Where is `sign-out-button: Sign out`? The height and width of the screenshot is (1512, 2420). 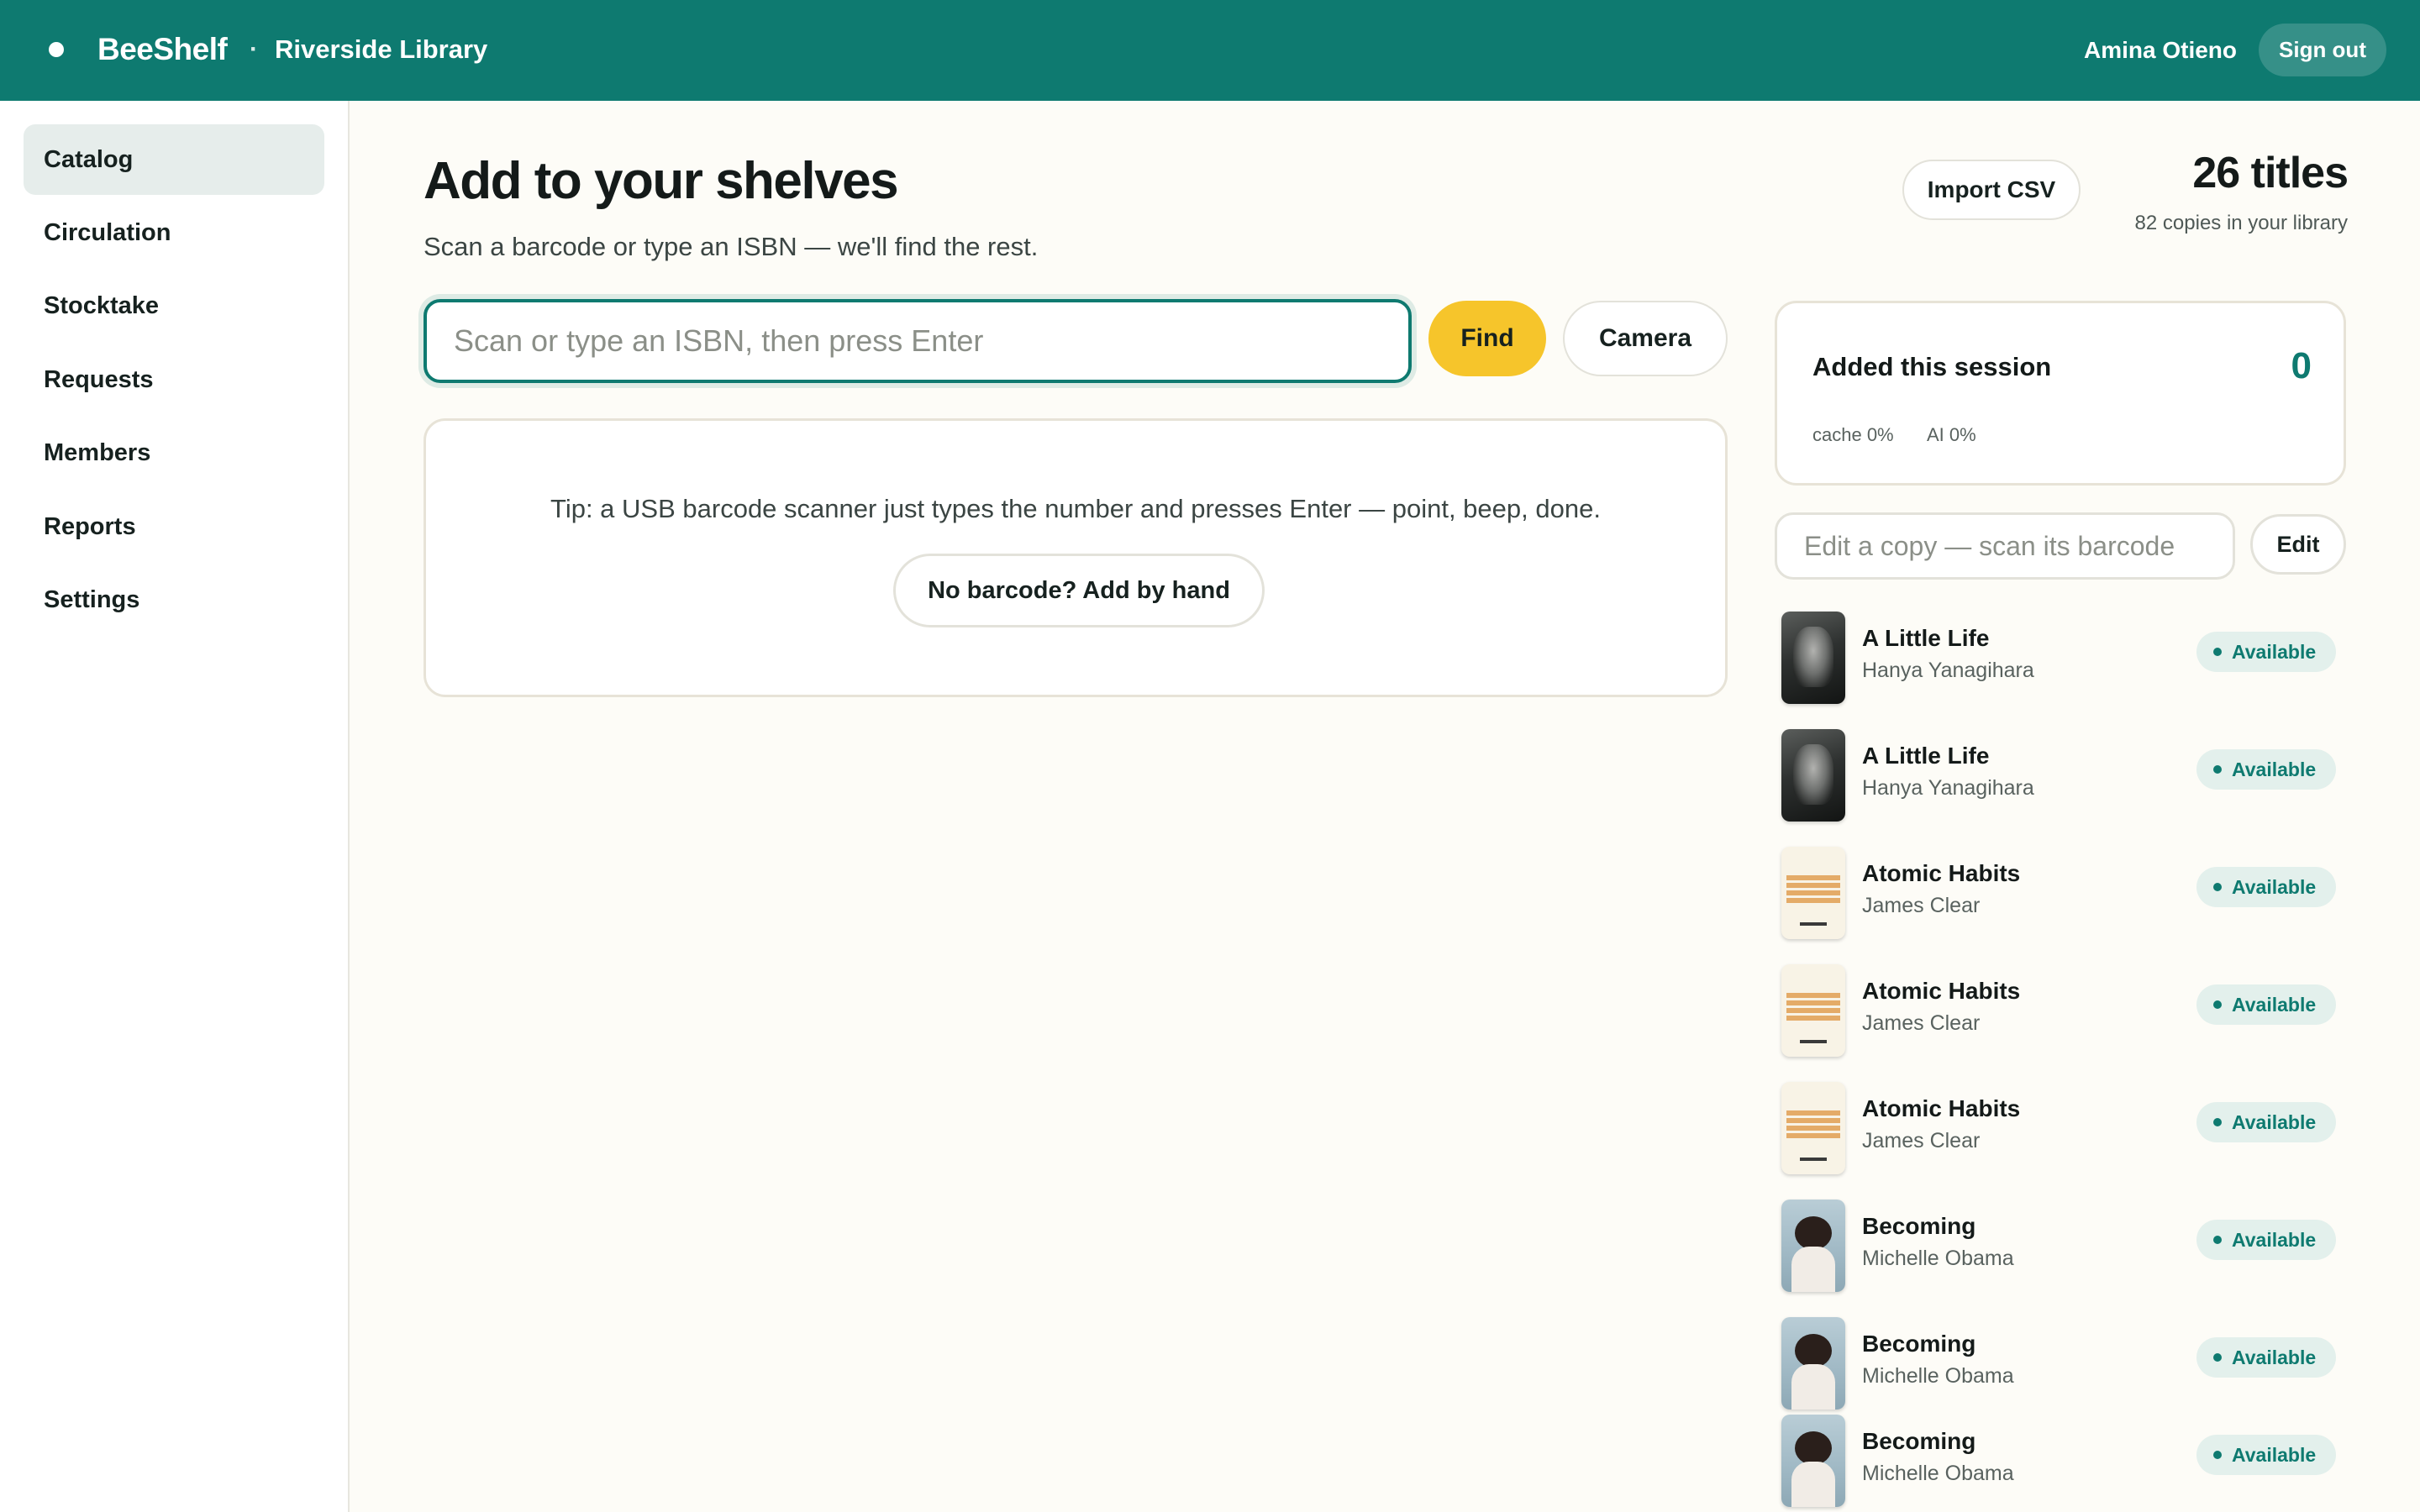 sign-out-button: Sign out is located at coordinates (2323, 50).